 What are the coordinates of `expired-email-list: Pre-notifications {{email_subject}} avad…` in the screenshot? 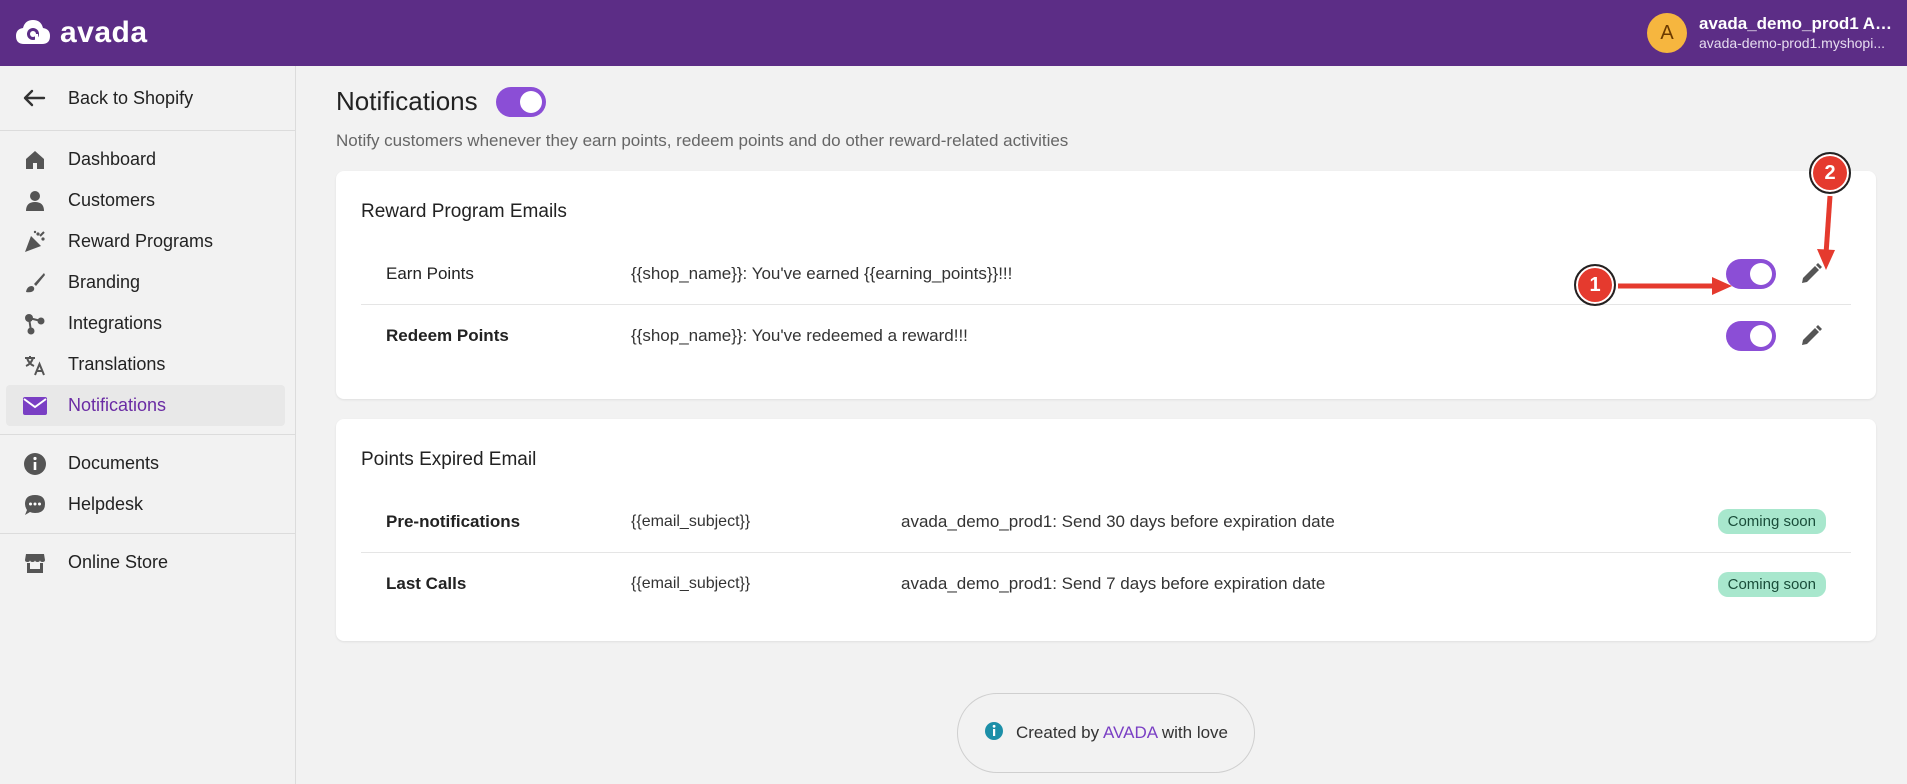 It's located at (1106, 553).